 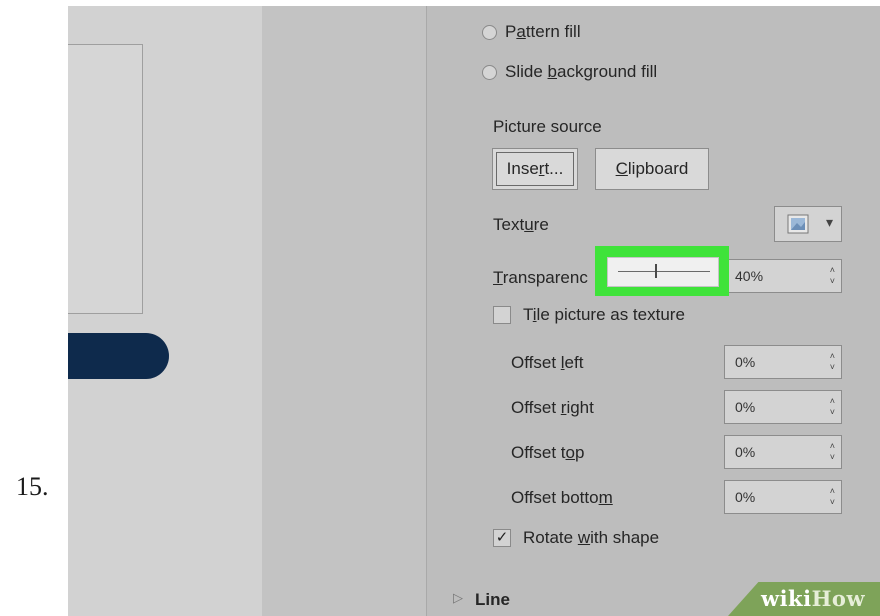 I want to click on texture-picture-icon, so click(x=798, y=224).